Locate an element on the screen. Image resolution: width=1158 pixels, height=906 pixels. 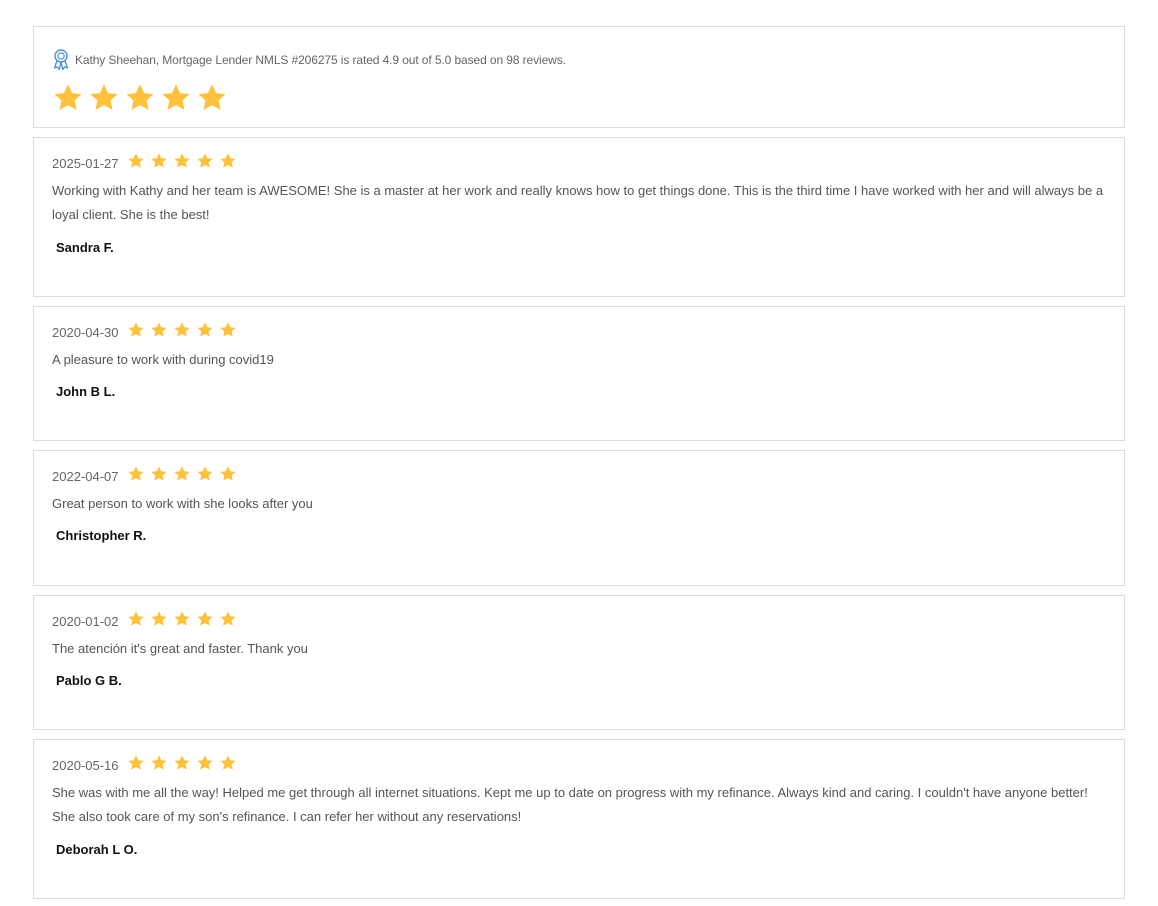
review-header: 2025-01-27 is located at coordinates (144, 161).